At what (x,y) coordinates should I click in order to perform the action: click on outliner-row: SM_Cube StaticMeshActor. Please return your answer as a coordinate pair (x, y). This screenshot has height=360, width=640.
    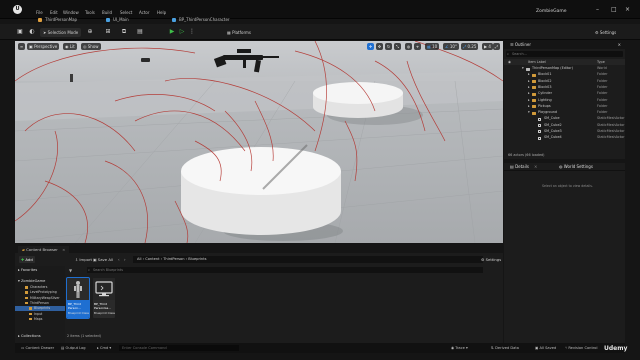
    Looking at the image, I should click on (564, 119).